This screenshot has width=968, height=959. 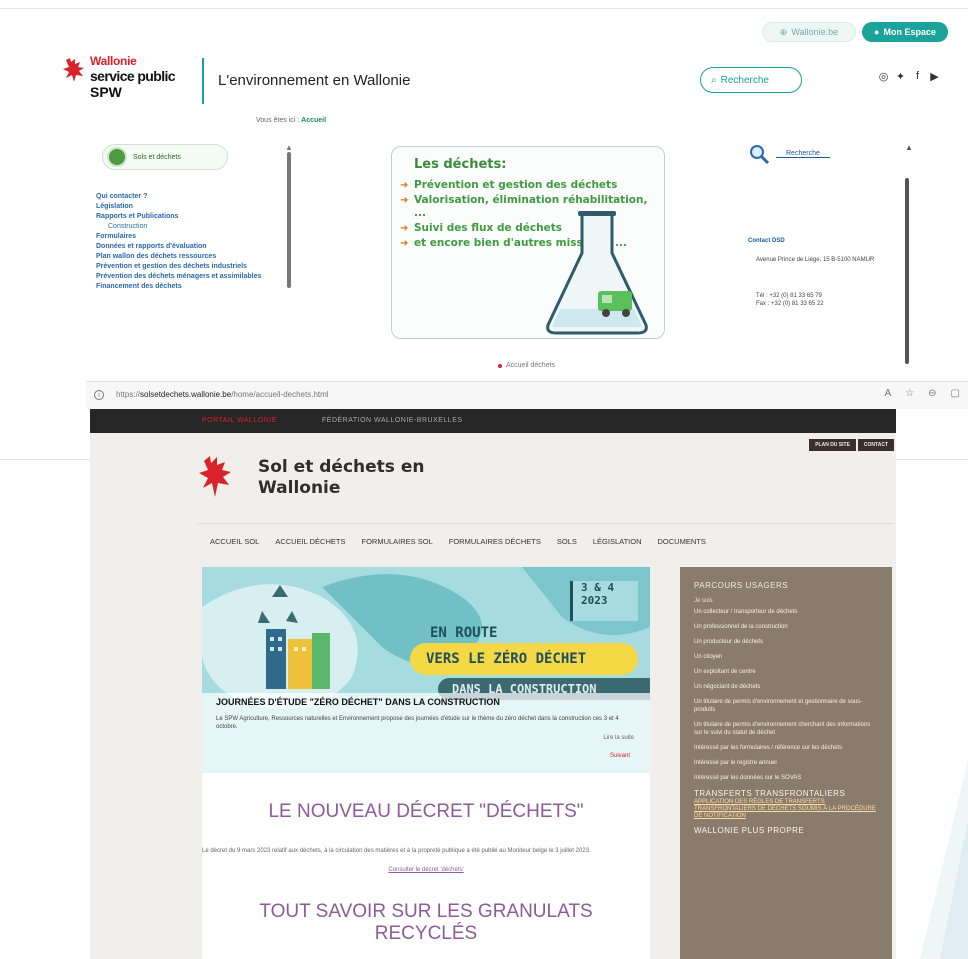 What do you see at coordinates (682, 541) in the screenshot?
I see `nav-documents: DOCUMENTS` at bounding box center [682, 541].